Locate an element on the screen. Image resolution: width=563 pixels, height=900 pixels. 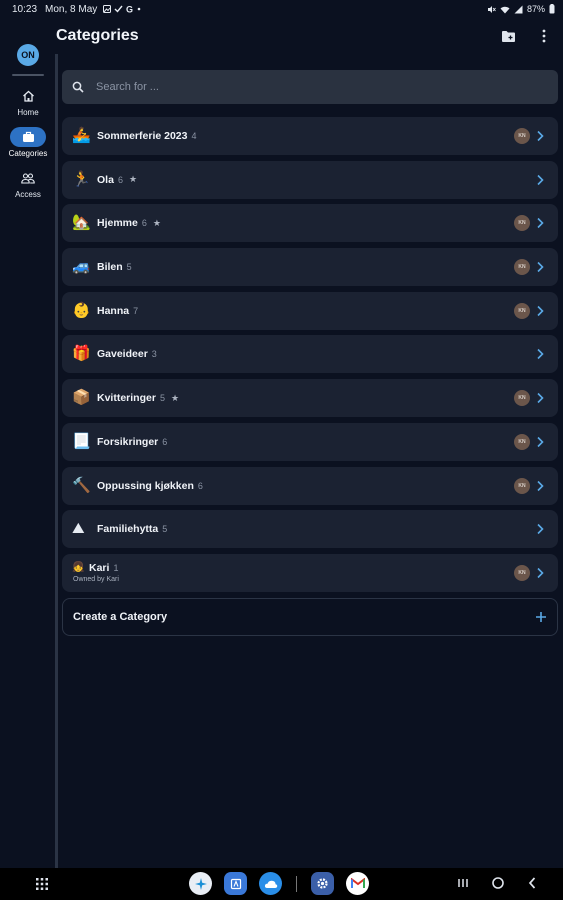
google-icon: G is located at coordinates (129, 9).